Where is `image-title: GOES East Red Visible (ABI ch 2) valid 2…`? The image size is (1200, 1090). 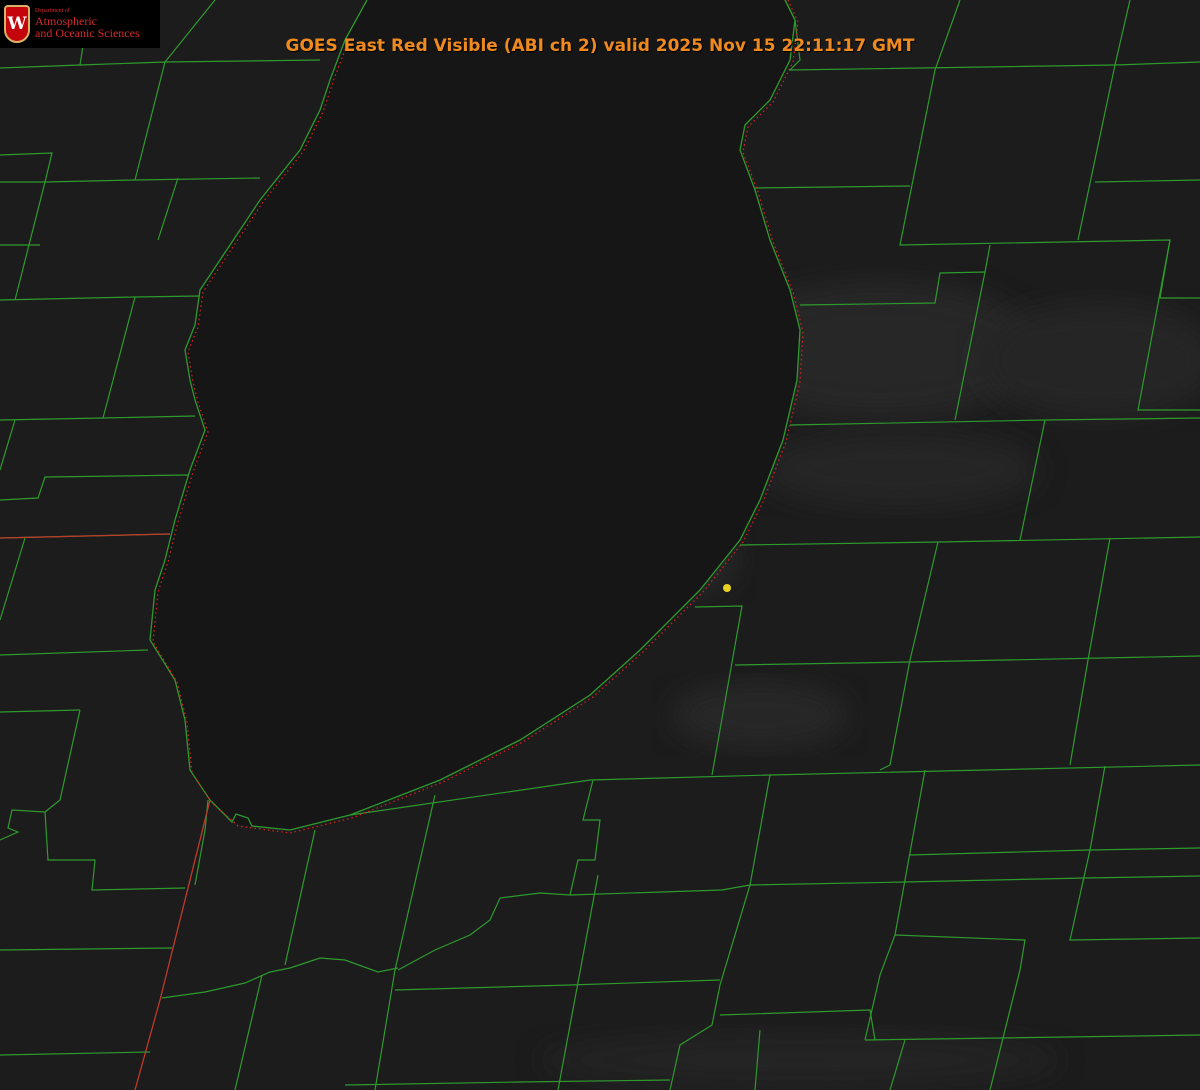
image-title: GOES East Red Visible (ABI ch 2) valid 2… is located at coordinates (600, 46).